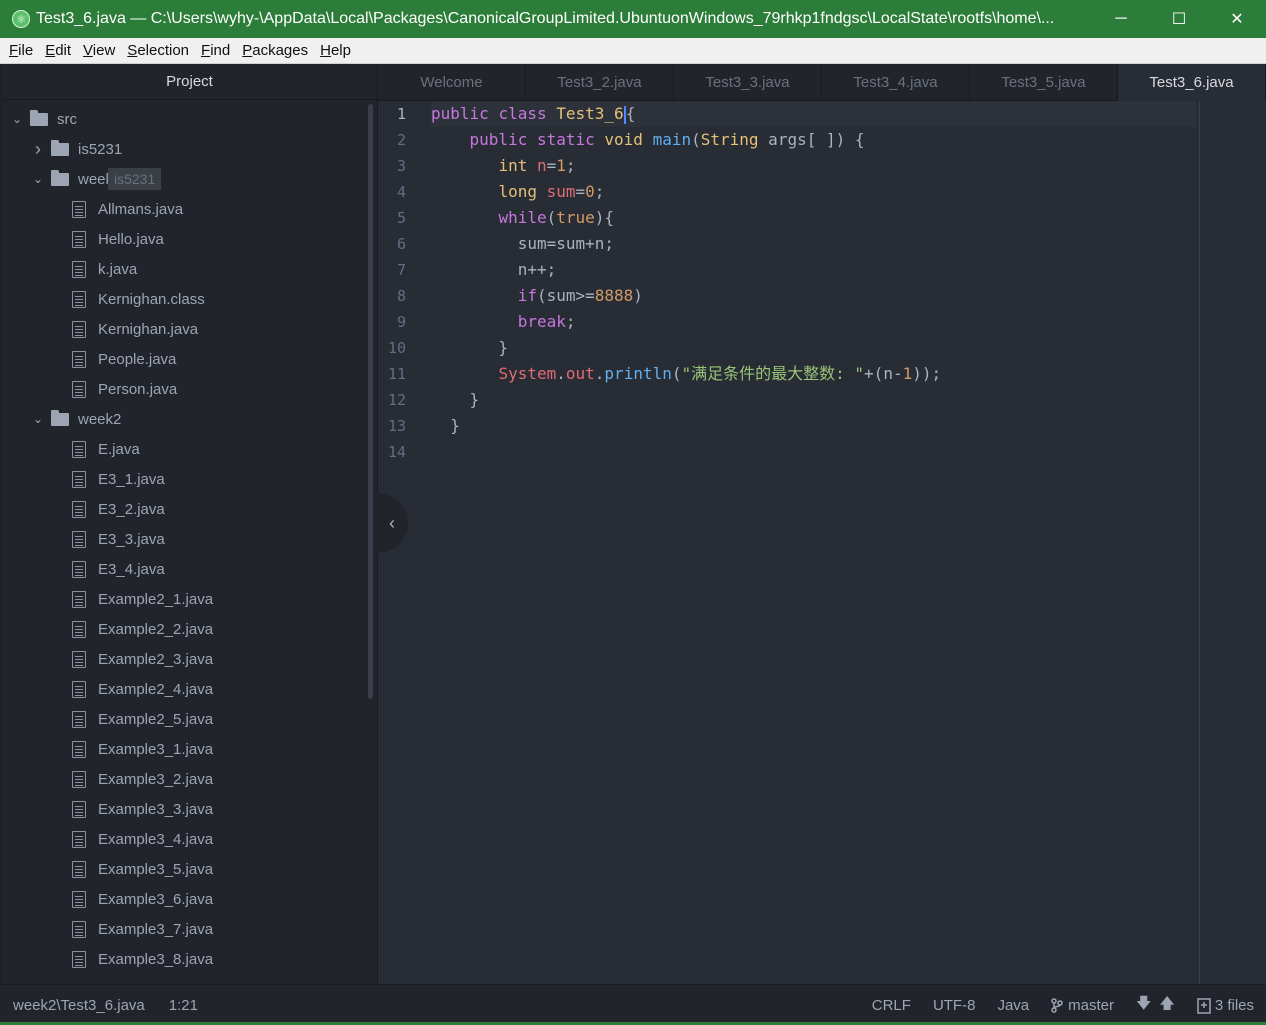  What do you see at coordinates (813, 166) in the screenshot?
I see `code-line: int n=1;` at bounding box center [813, 166].